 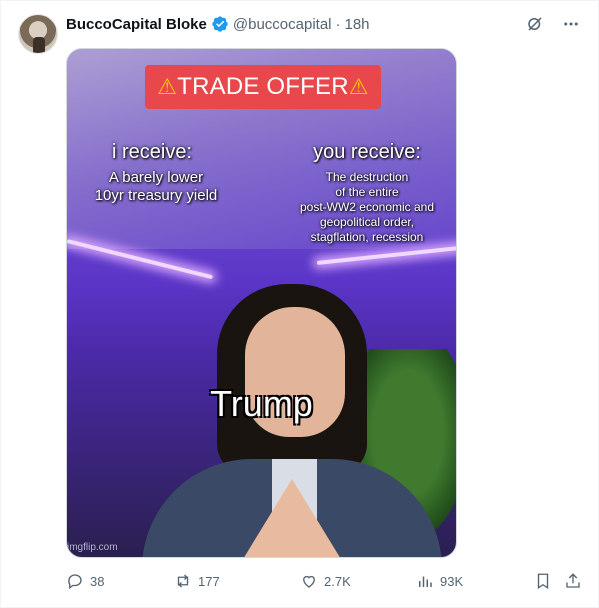 I want to click on verified-badge-icon, so click(x=220, y=24).